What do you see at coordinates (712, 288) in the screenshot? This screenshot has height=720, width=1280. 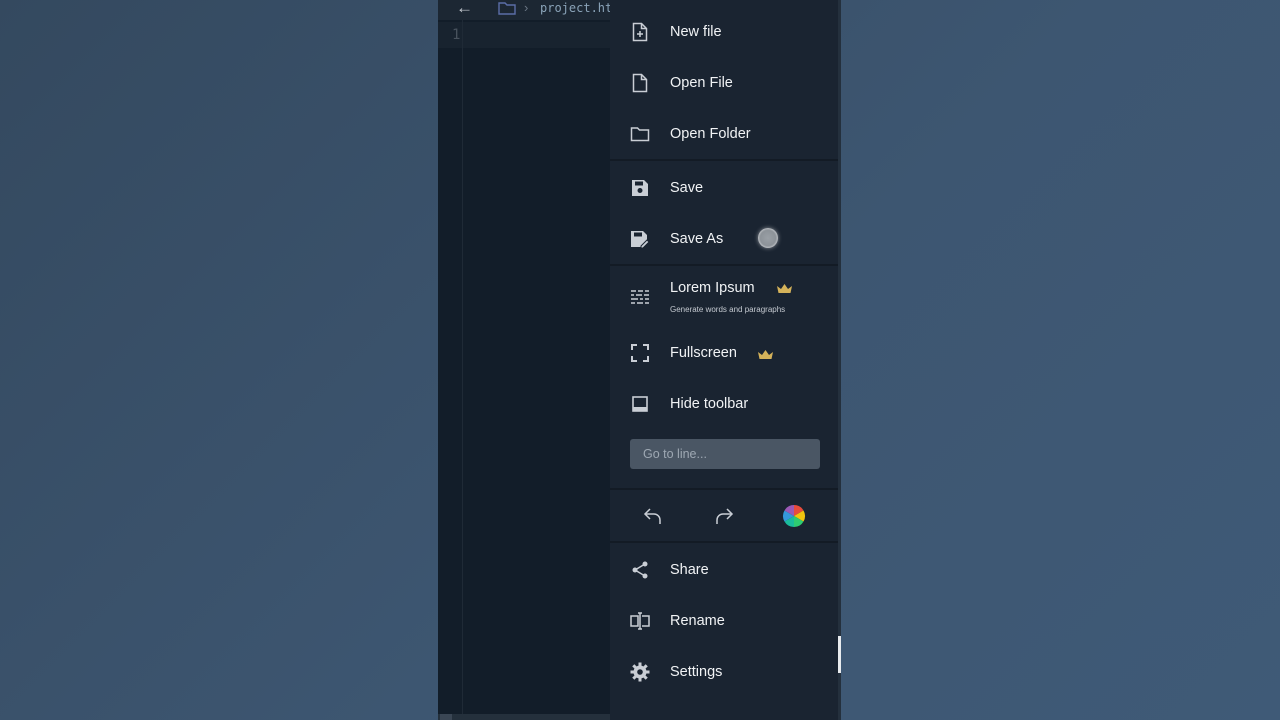 I see `menu-item-label: Lorem Ipsum` at bounding box center [712, 288].